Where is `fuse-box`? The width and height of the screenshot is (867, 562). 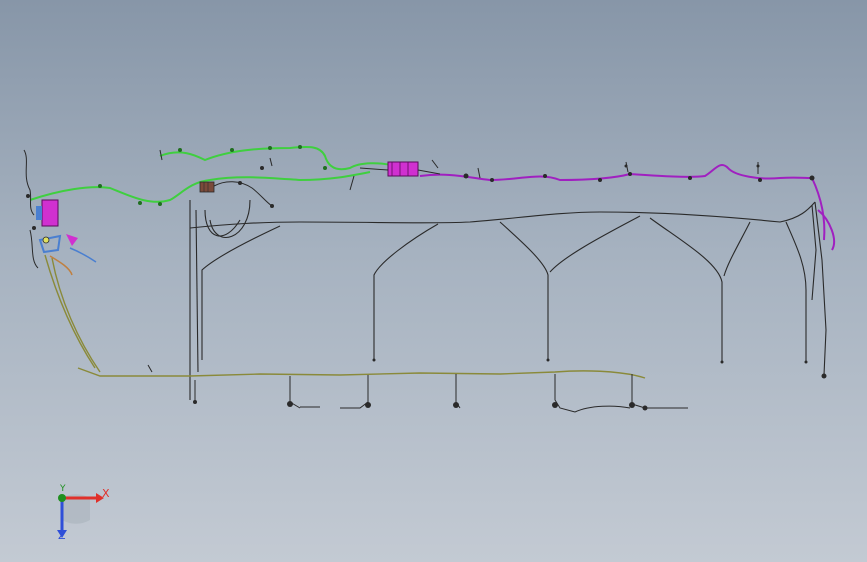 fuse-box is located at coordinates (236, 187).